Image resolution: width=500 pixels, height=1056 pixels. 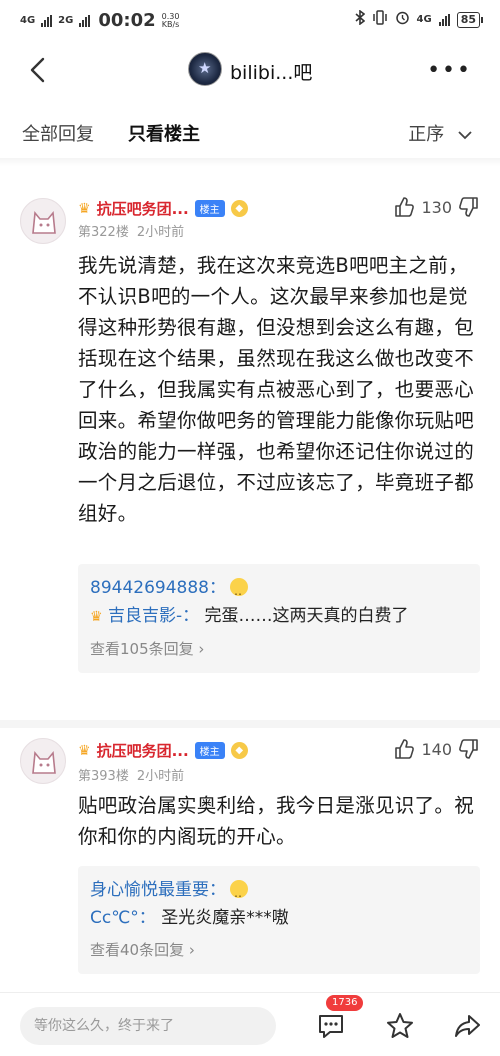 I want to click on like-controls: 140, so click(x=436, y=749).